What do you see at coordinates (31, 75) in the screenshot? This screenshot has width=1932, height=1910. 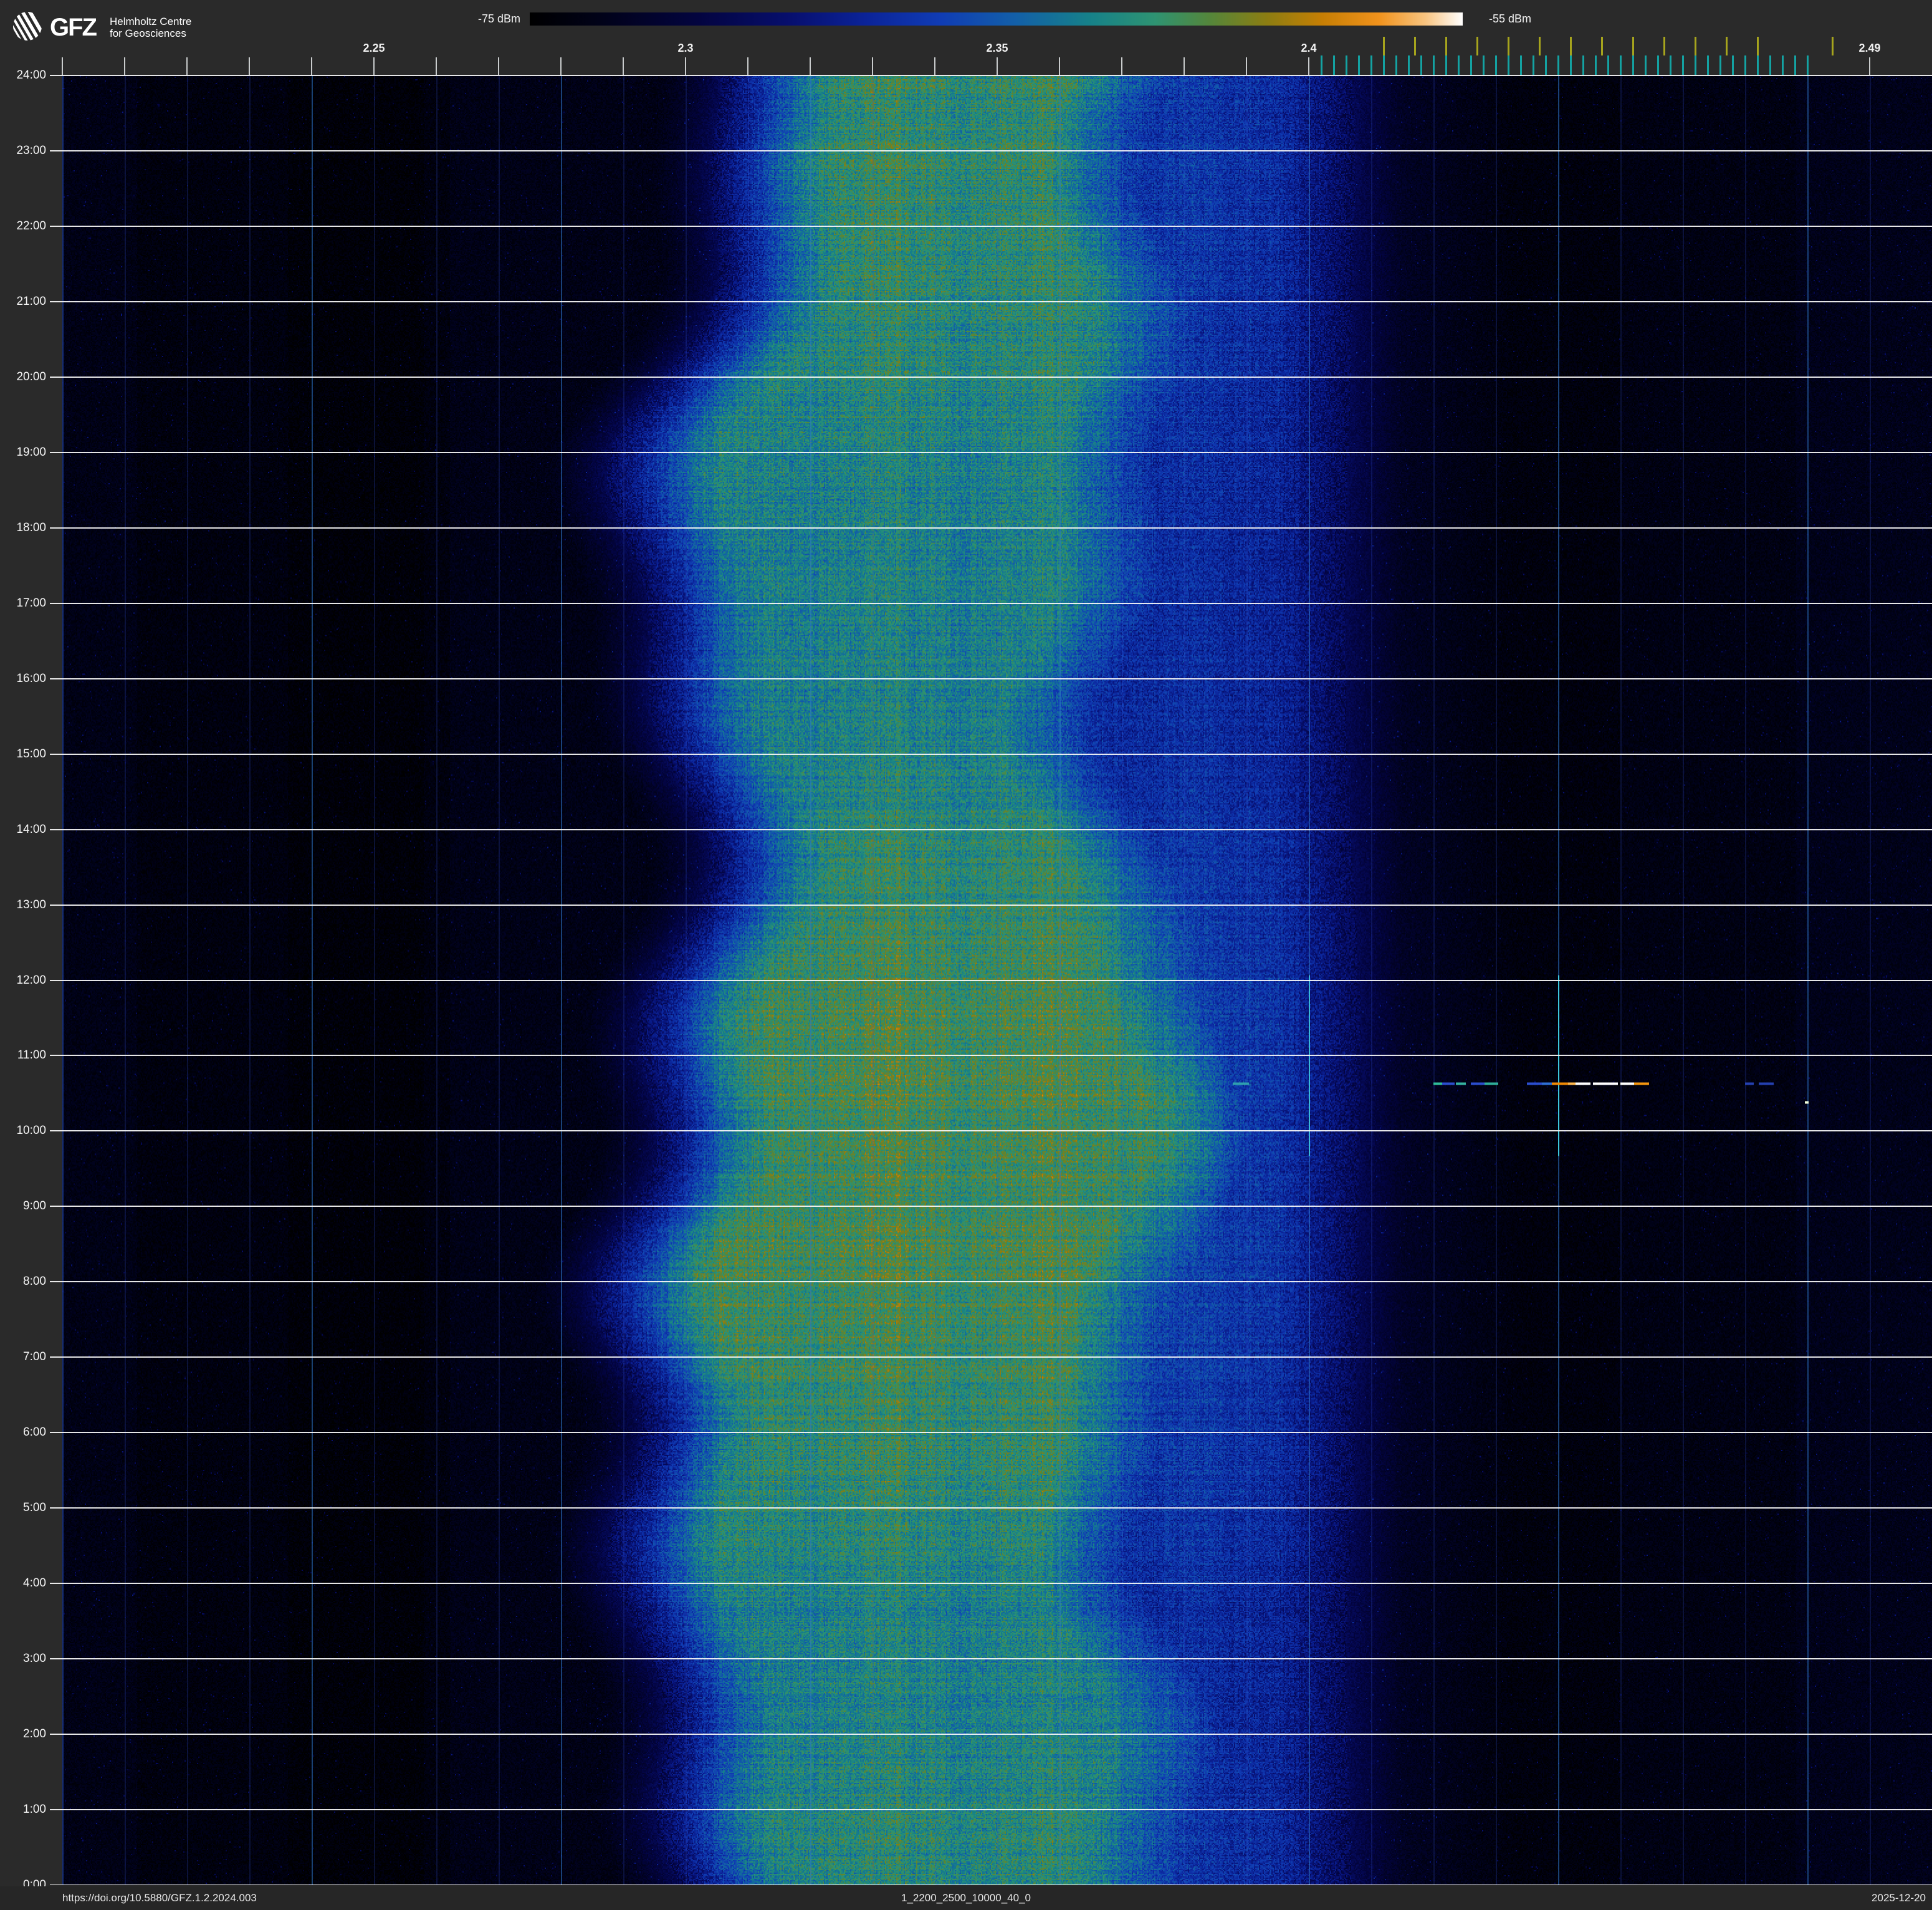 I see `hour-label: 24:00` at bounding box center [31, 75].